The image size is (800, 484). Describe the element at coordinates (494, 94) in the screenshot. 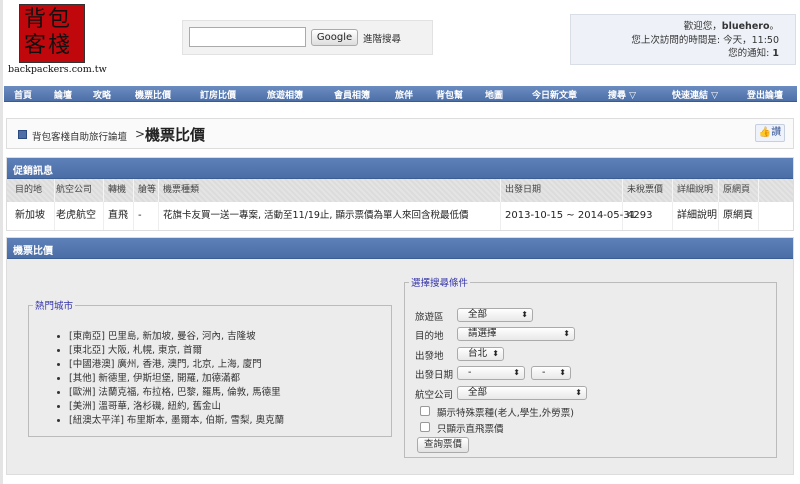

I see `nav-map: 地圖` at that location.